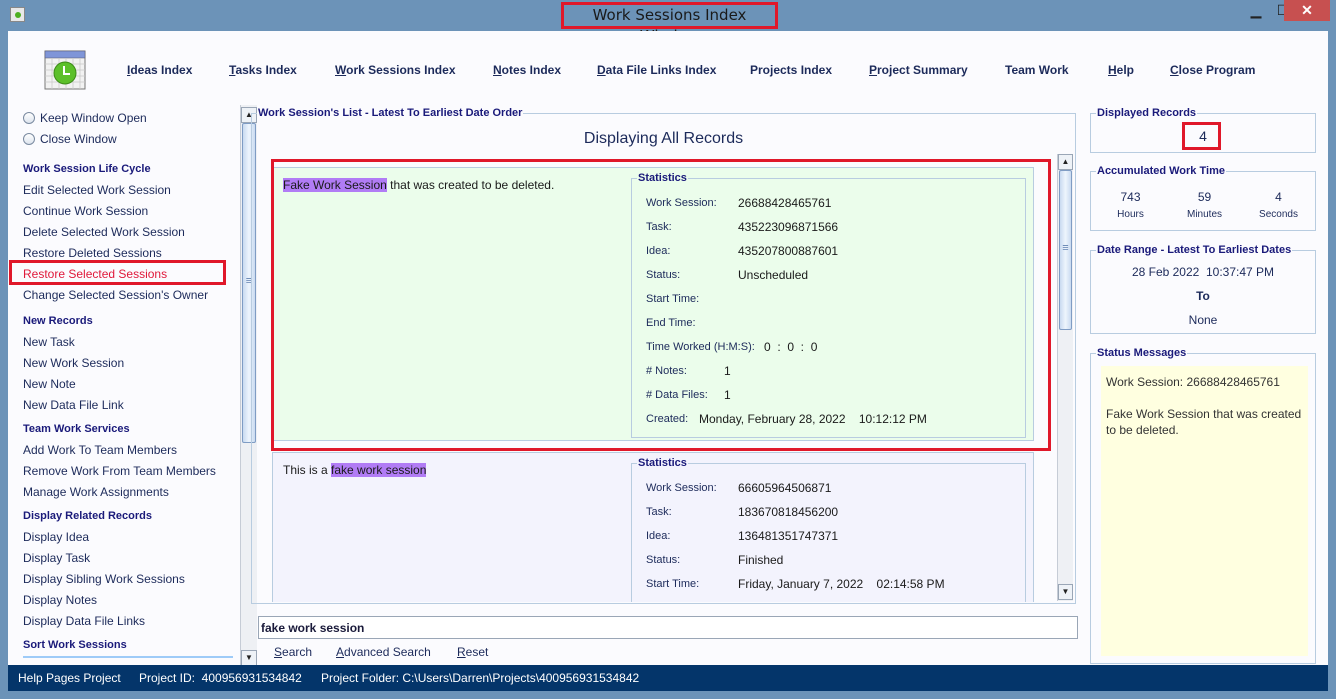  What do you see at coordinates (58, 321) in the screenshot?
I see `section-title: New Records` at bounding box center [58, 321].